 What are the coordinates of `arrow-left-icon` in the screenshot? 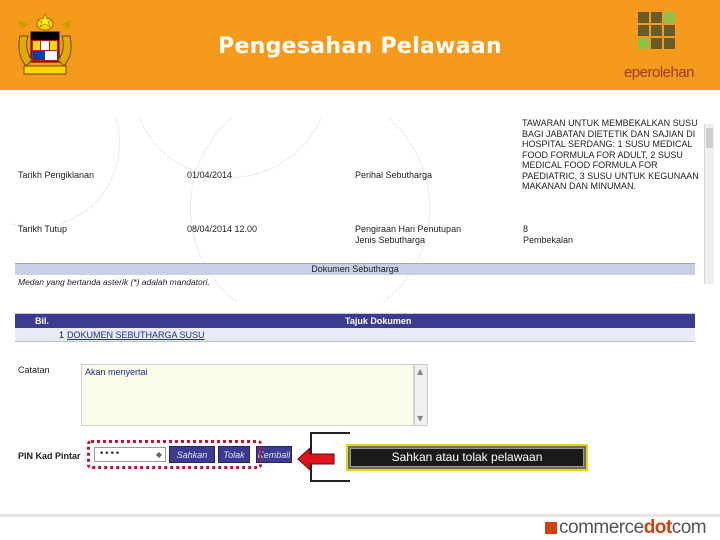 It's located at (316, 459).